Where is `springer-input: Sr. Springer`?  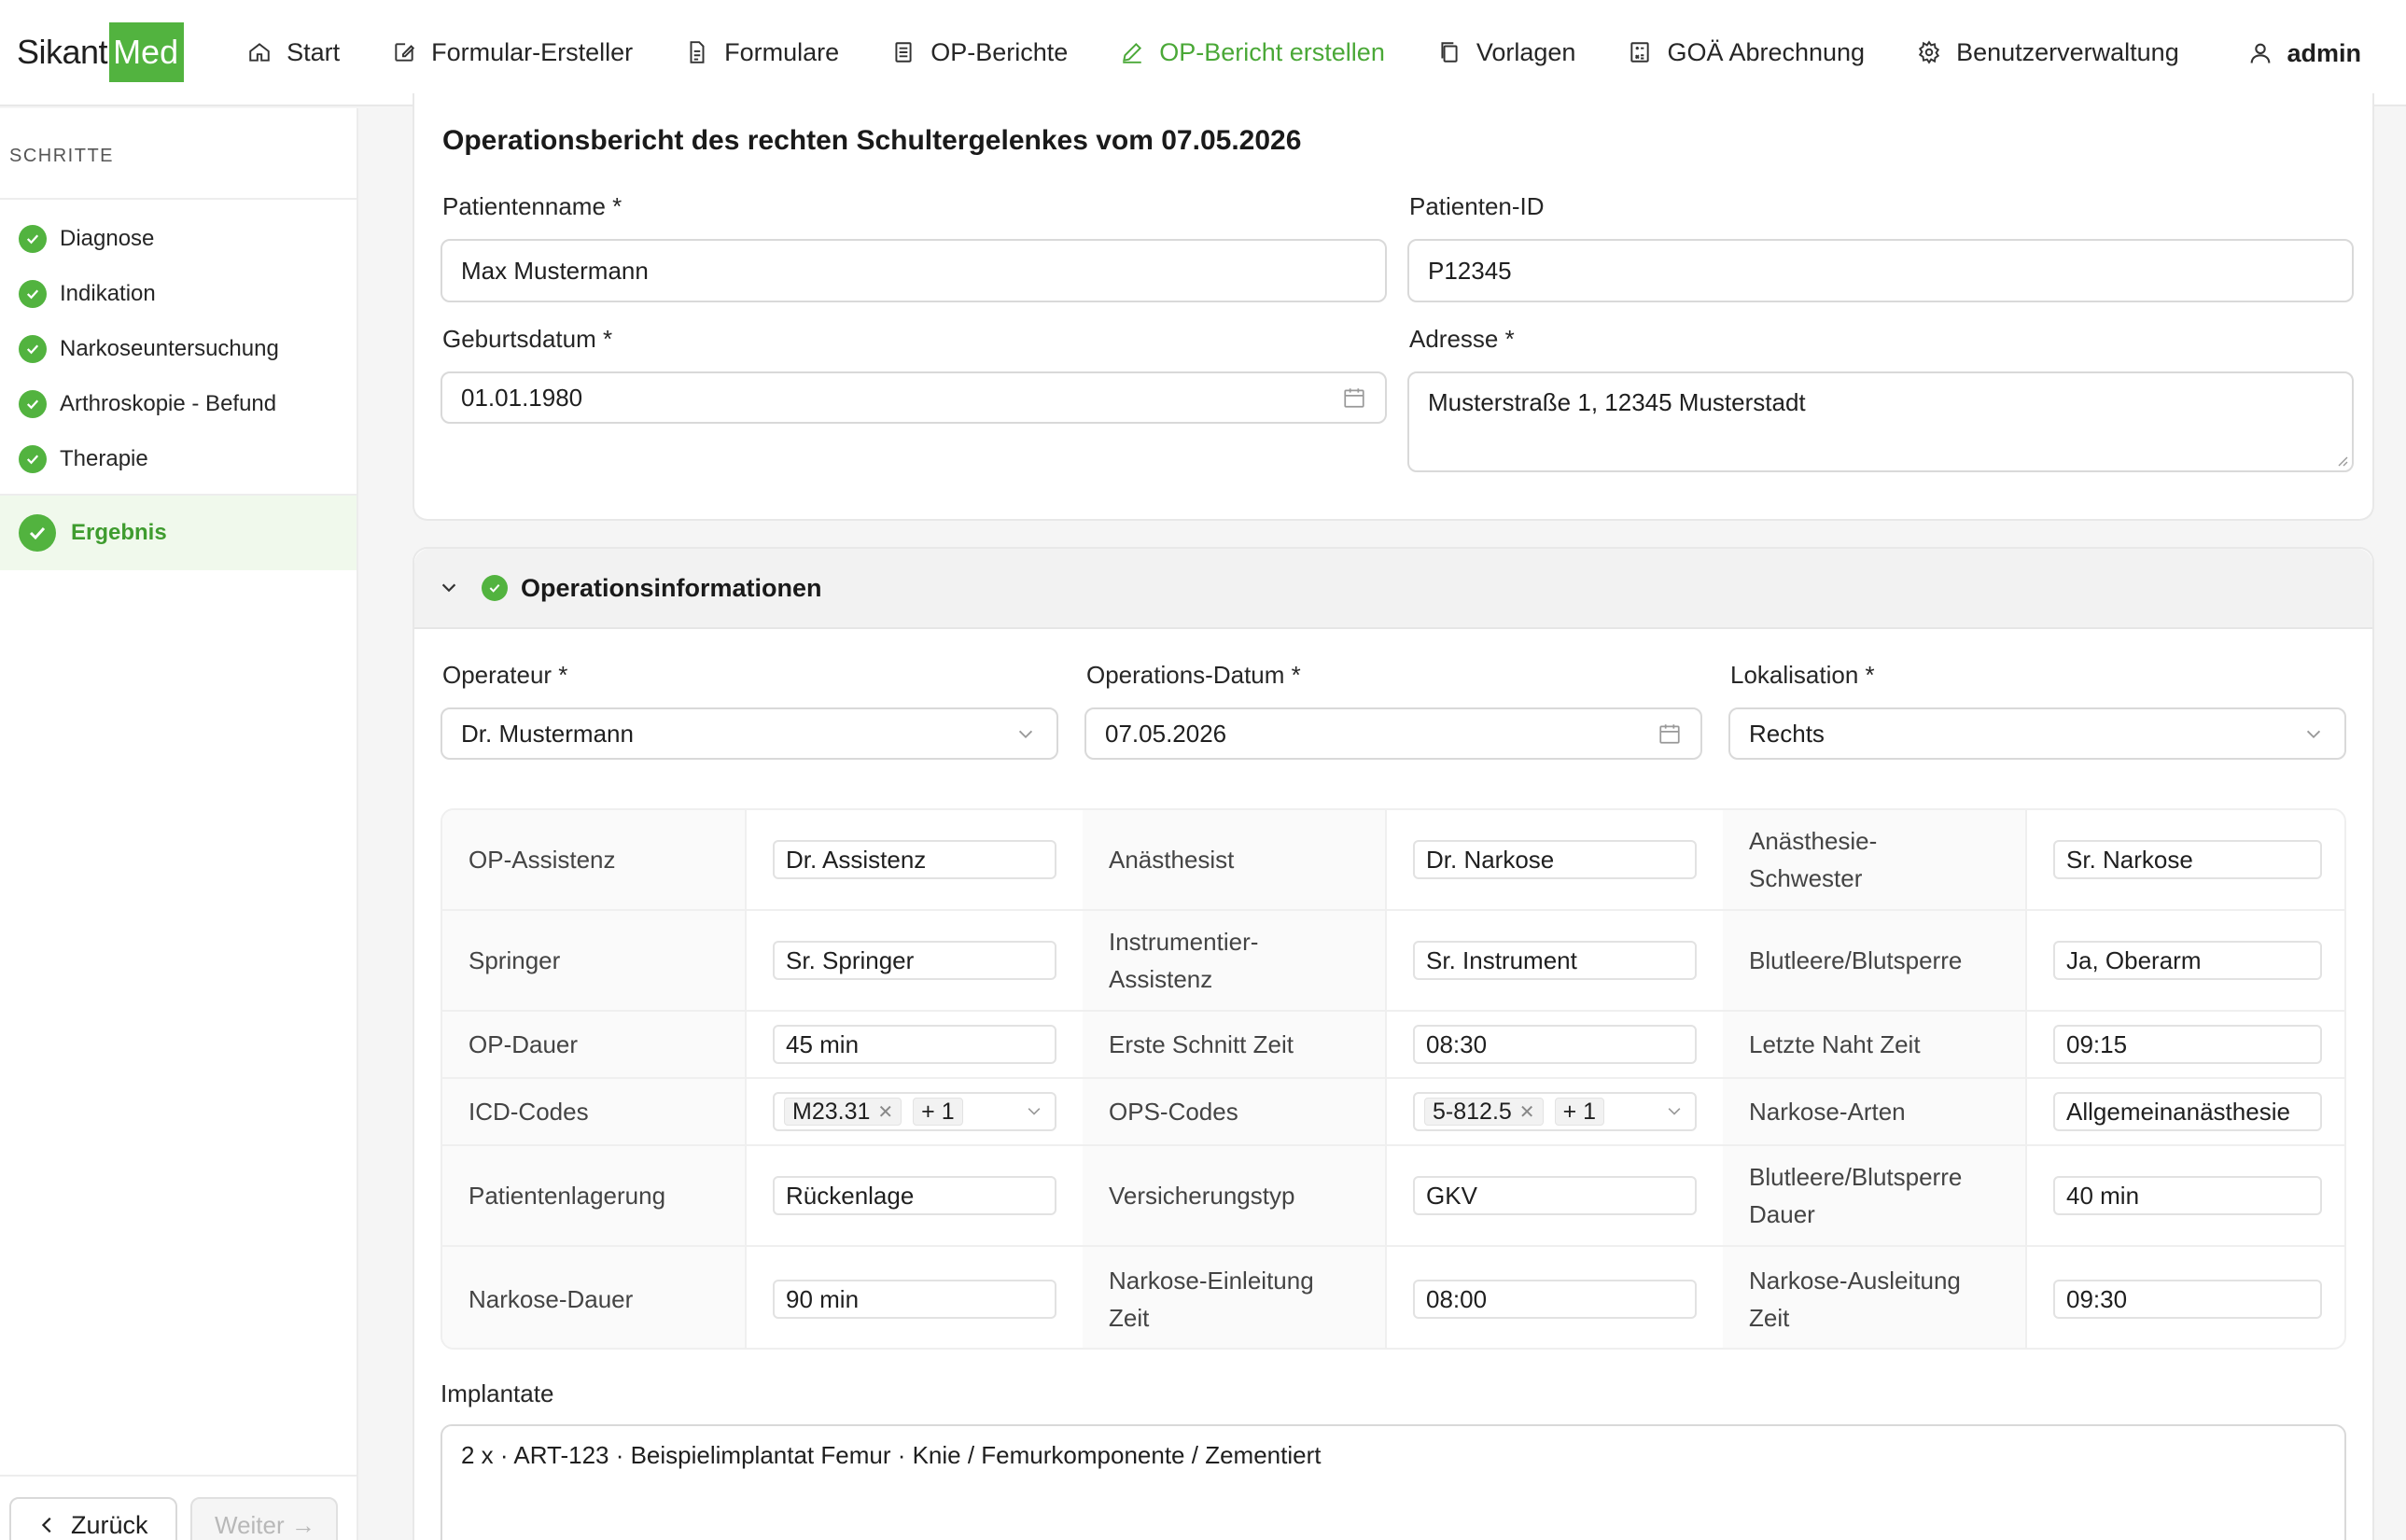
springer-input: Sr. Springer is located at coordinates (914, 960).